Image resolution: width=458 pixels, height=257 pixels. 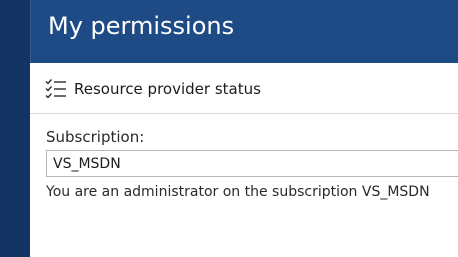 I want to click on checklist-icon, so click(x=55, y=89).